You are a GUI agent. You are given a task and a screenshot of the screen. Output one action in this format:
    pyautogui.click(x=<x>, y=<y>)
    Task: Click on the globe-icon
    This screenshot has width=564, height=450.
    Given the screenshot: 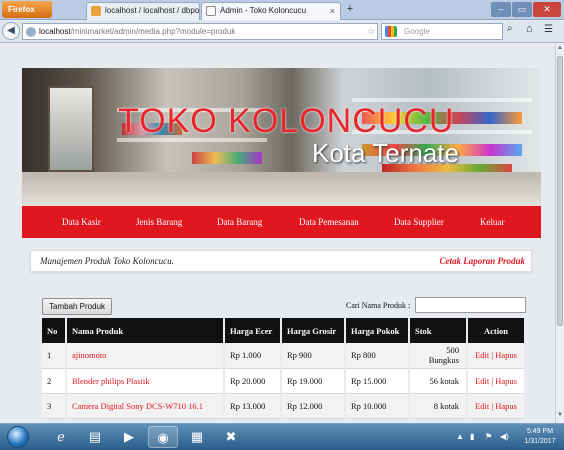 What is the action you would take?
    pyautogui.click(x=31, y=32)
    